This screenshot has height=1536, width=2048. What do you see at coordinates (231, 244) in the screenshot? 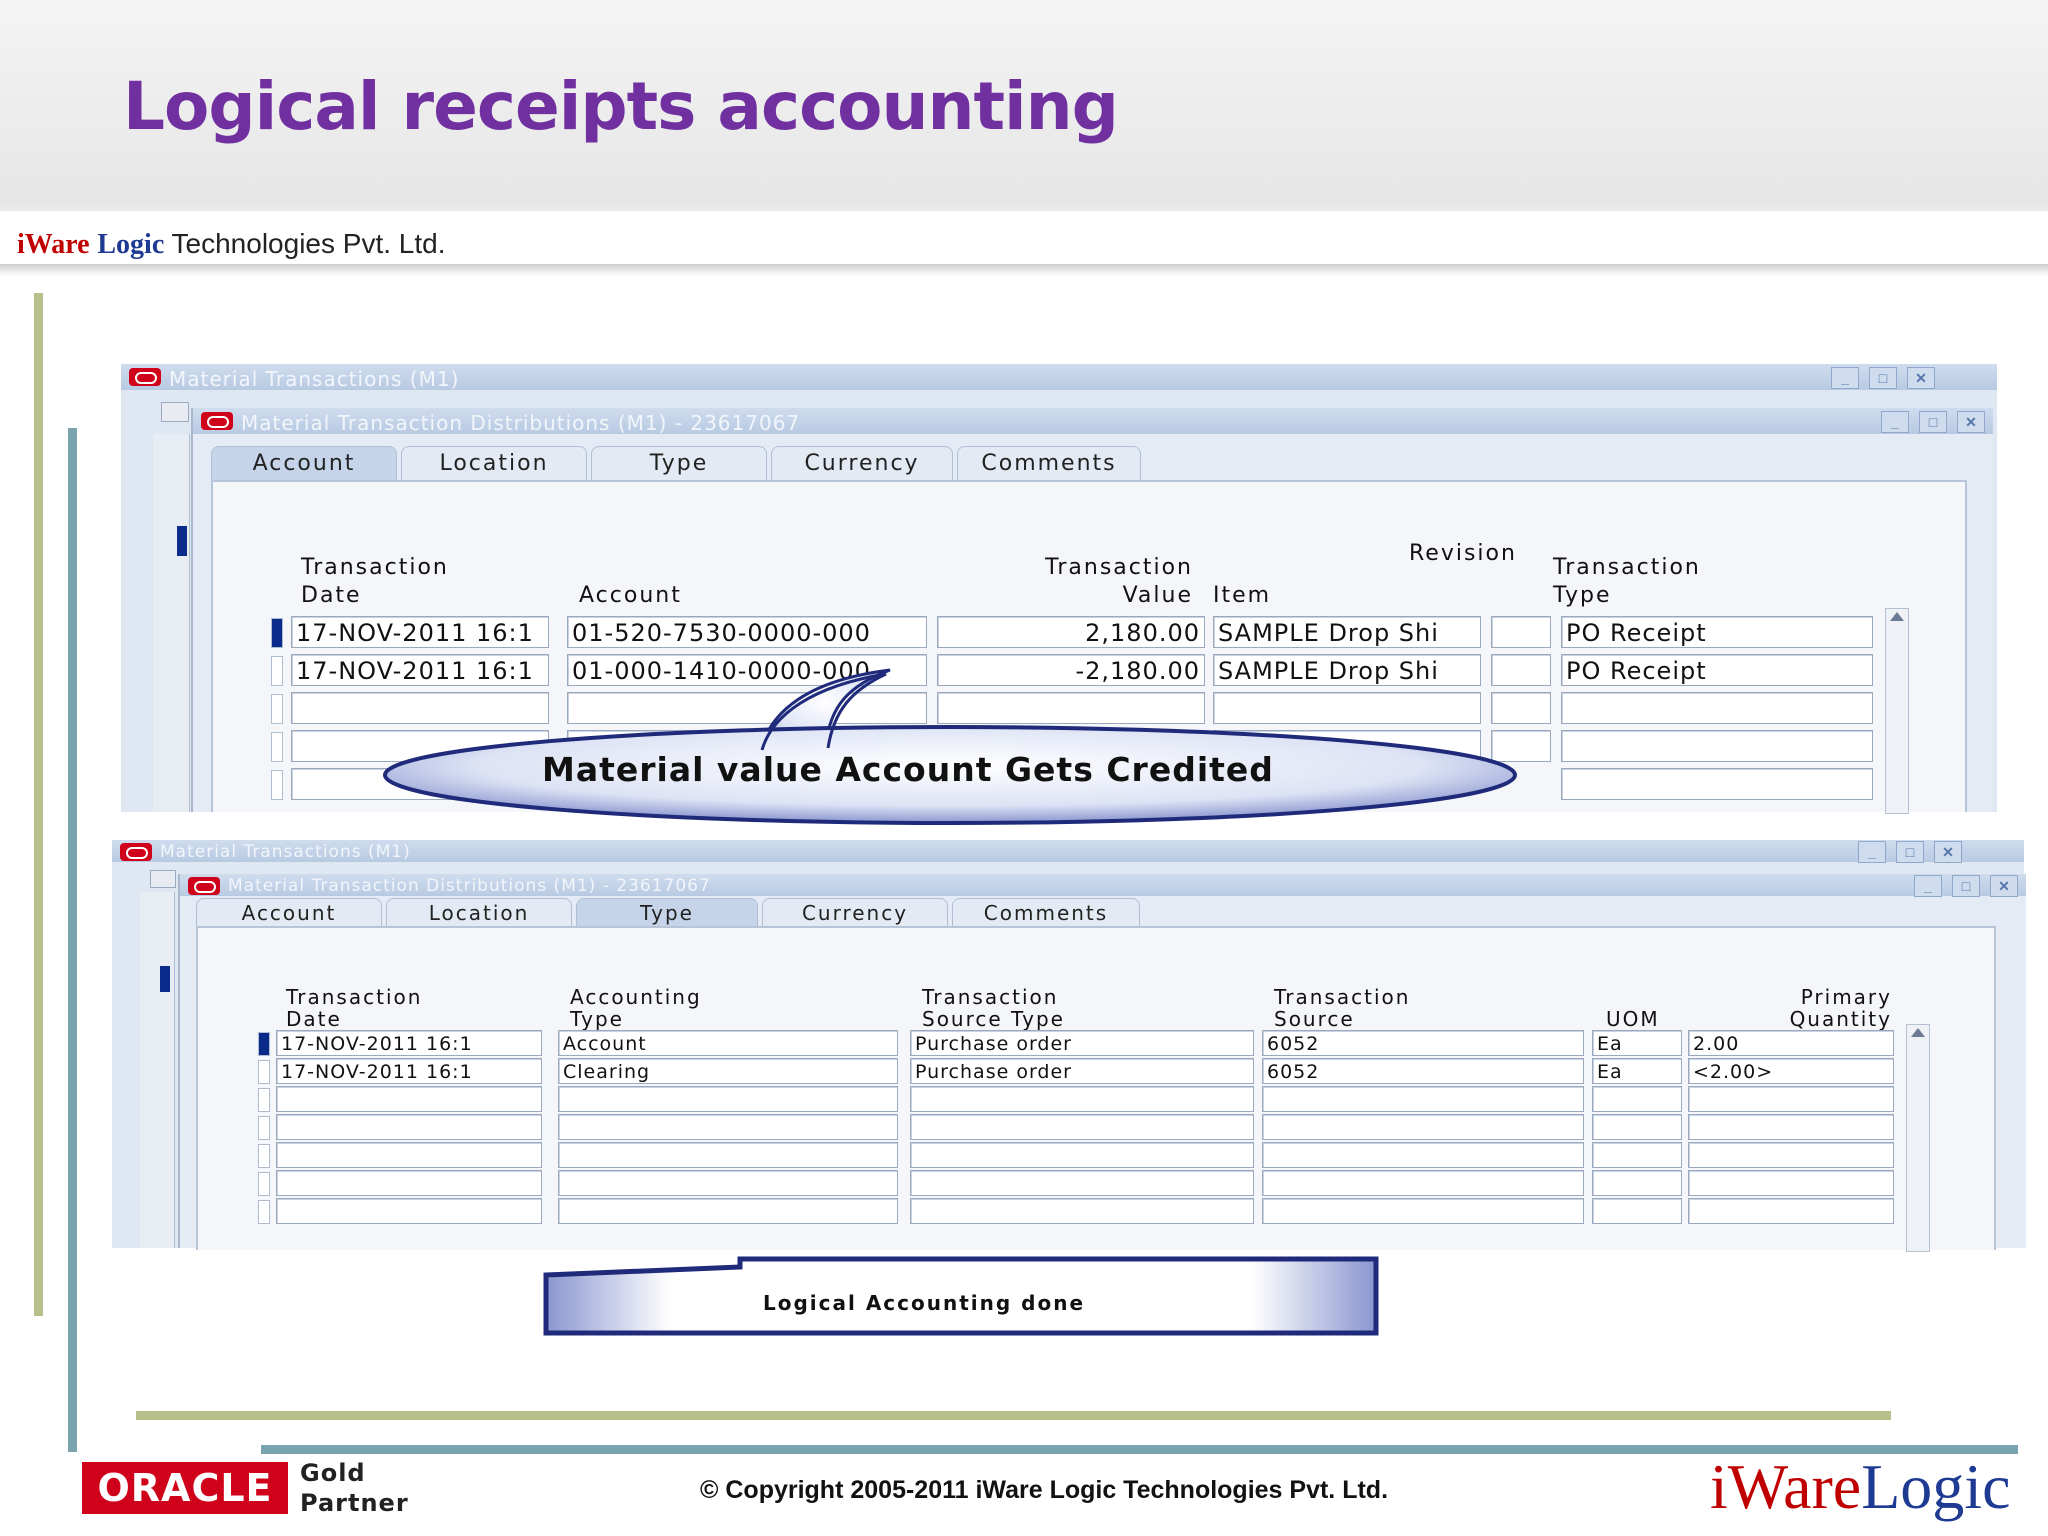
I see `company-name: iWare Logic Technologies Pvt. Ltd.` at bounding box center [231, 244].